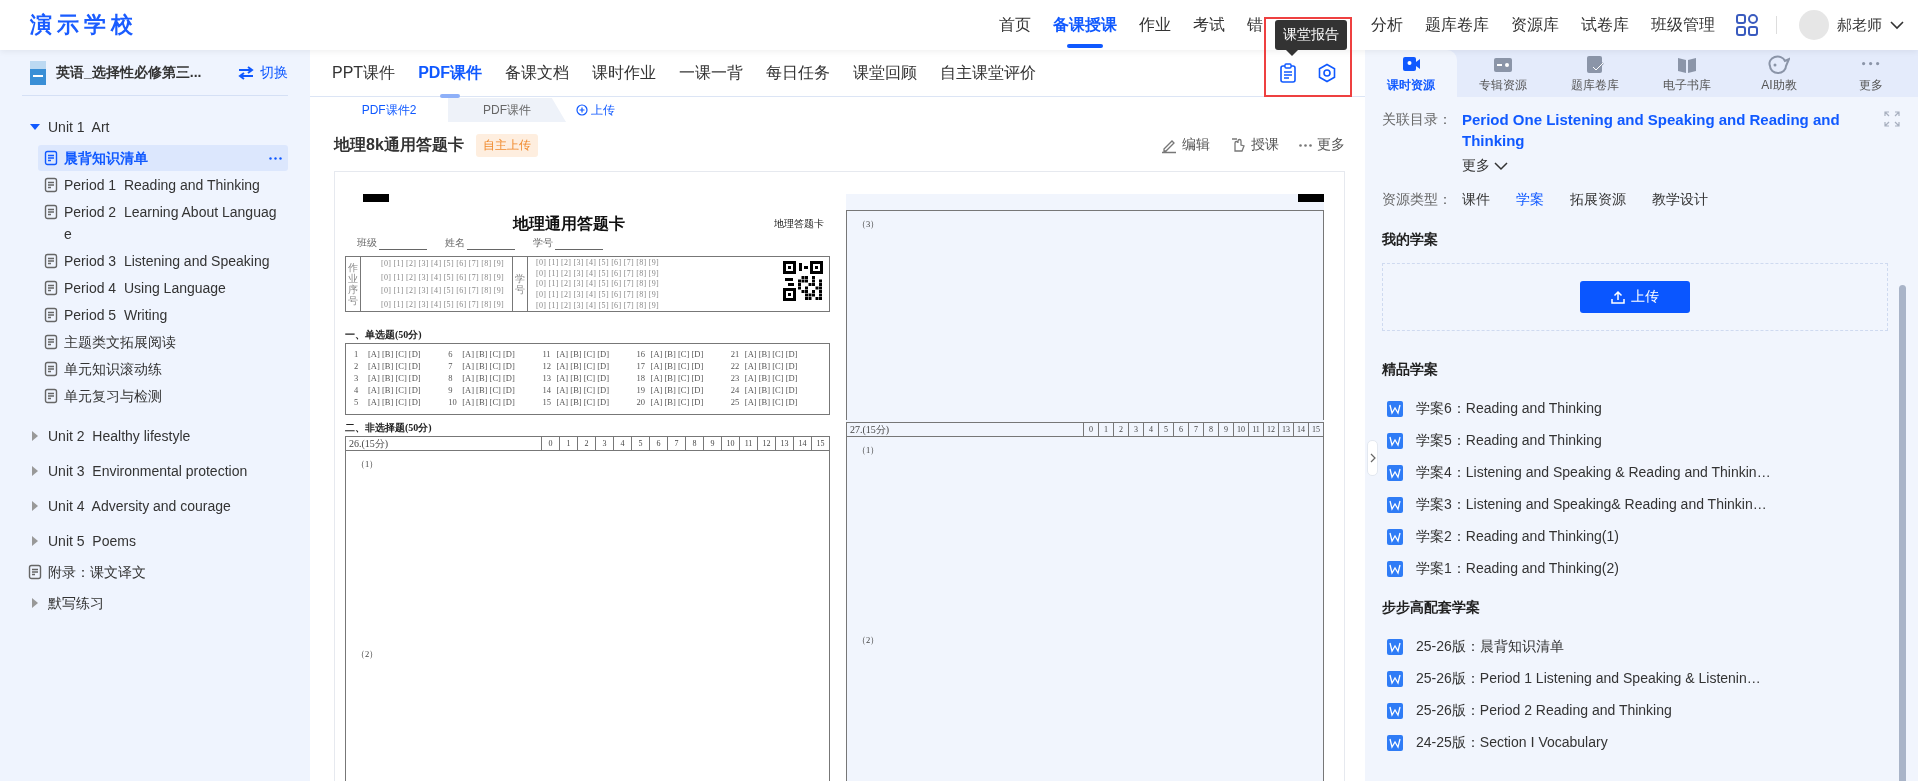 This screenshot has height=781, width=1918. Describe the element at coordinates (1300, 429) in the screenshot. I see `score-cell: 14` at that location.